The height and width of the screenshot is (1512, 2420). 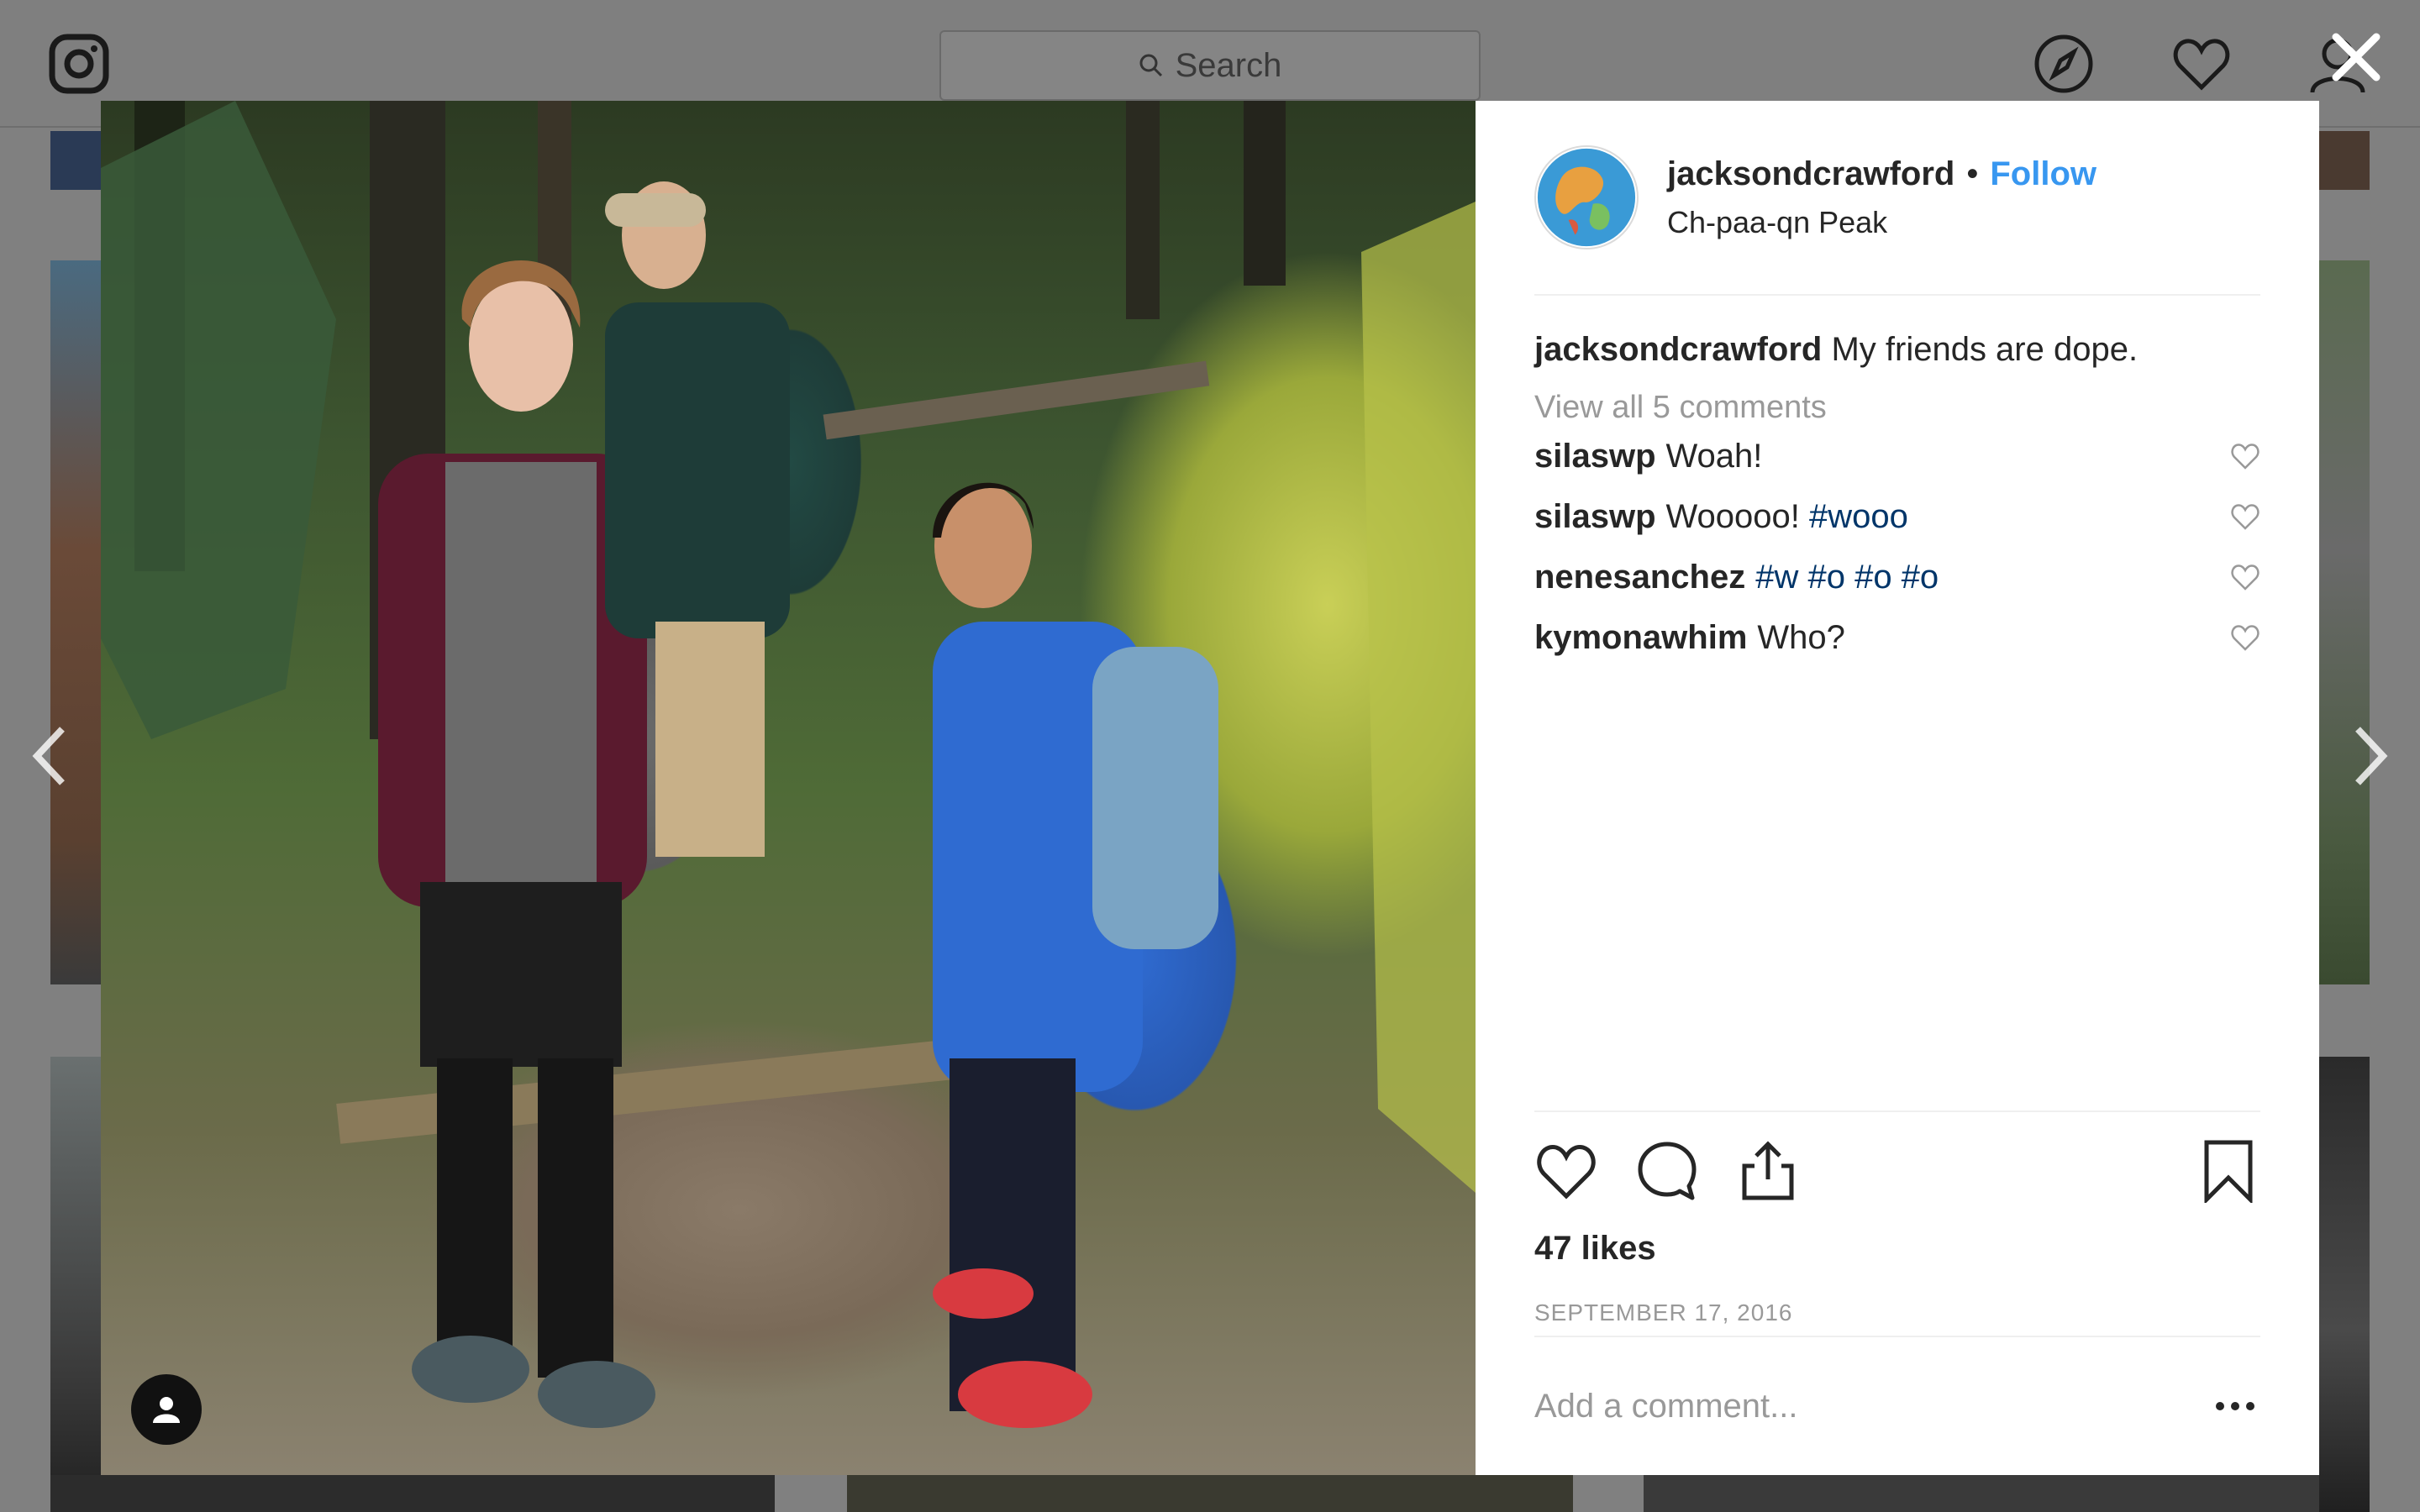 I want to click on avatar, so click(x=1587, y=197).